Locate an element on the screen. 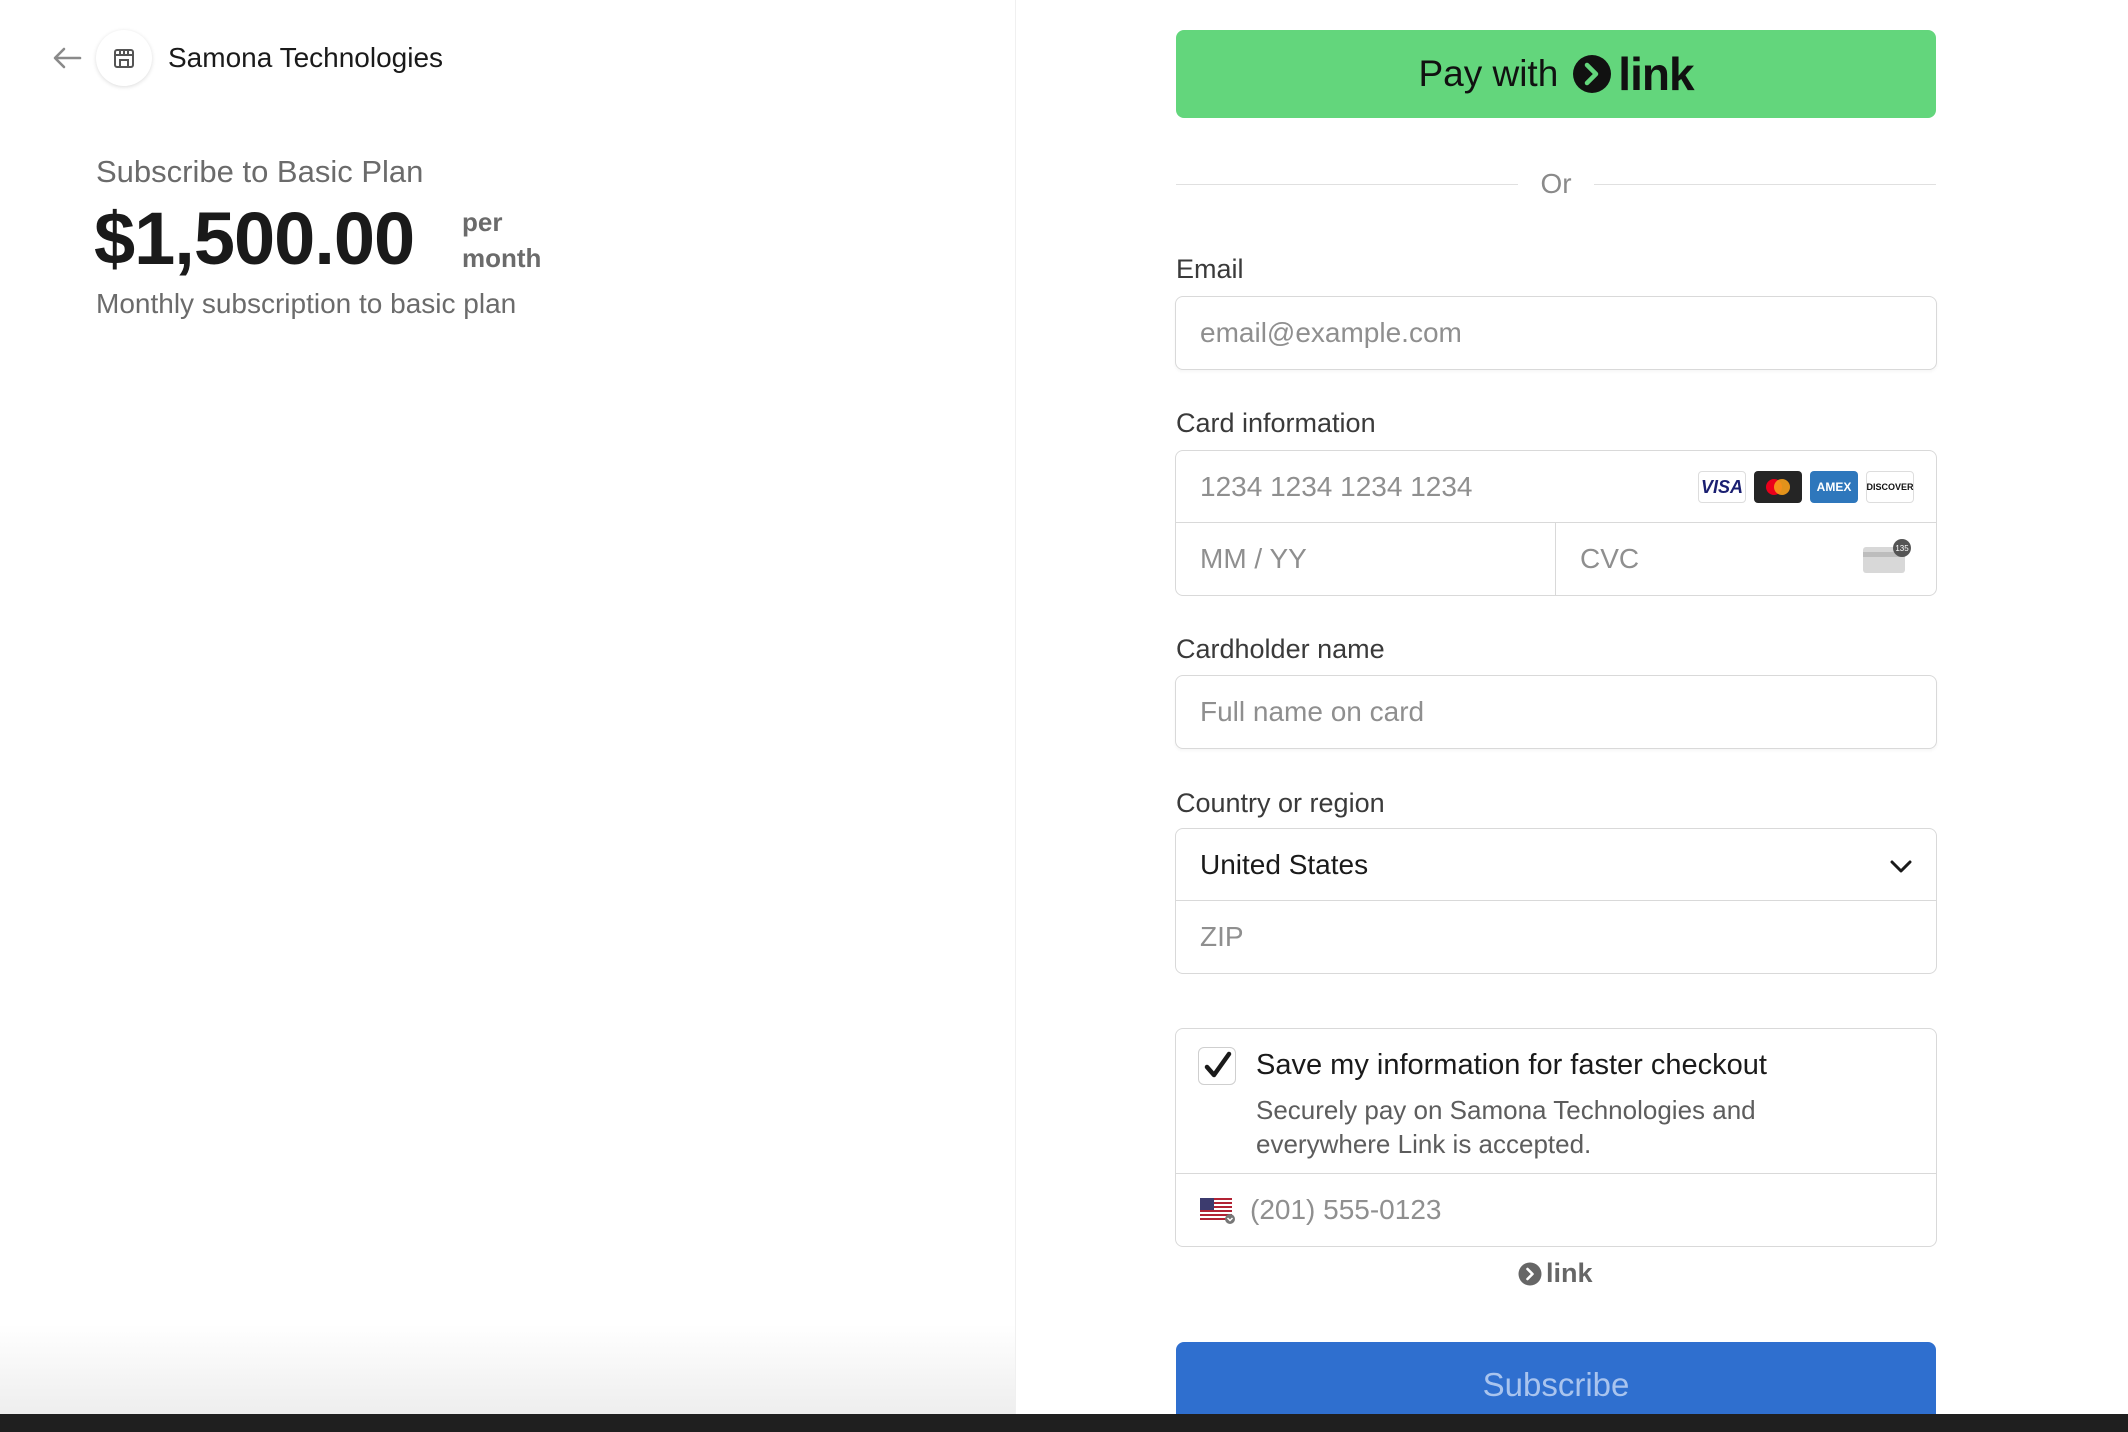 The width and height of the screenshot is (2128, 1432). card-expiry-placeholder: MM / YY is located at coordinates (1253, 558).